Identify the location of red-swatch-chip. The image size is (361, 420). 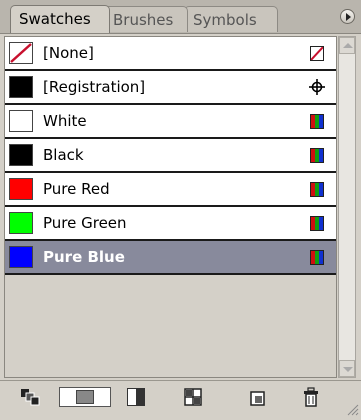
(21, 189).